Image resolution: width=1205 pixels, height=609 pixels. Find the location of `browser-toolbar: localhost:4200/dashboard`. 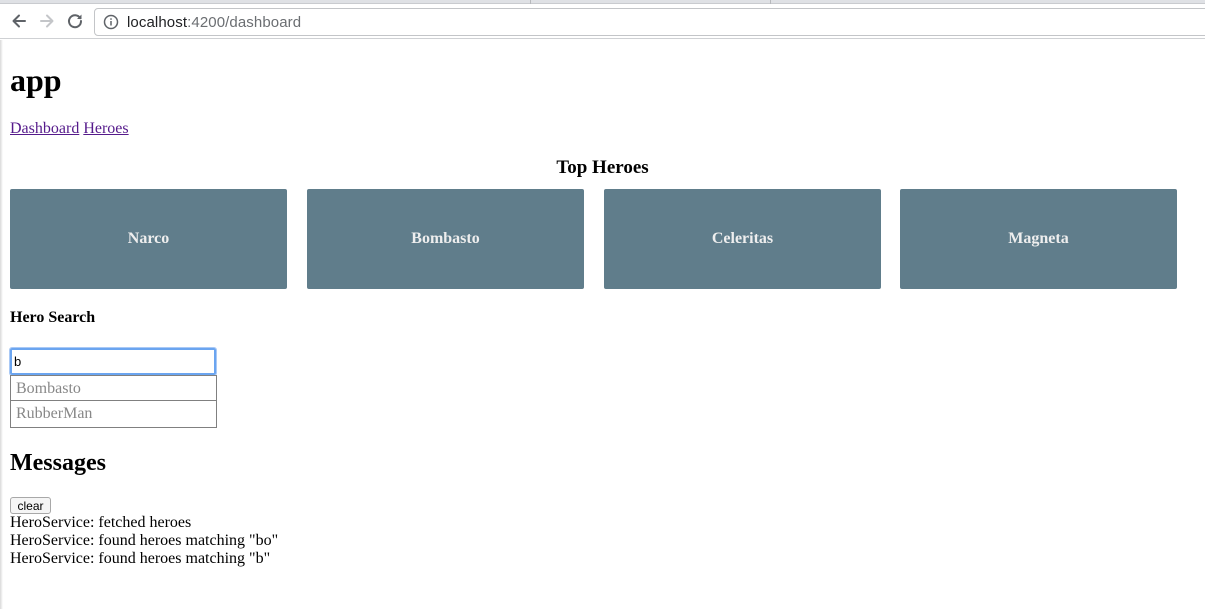

browser-toolbar: localhost:4200/dashboard is located at coordinates (602, 21).